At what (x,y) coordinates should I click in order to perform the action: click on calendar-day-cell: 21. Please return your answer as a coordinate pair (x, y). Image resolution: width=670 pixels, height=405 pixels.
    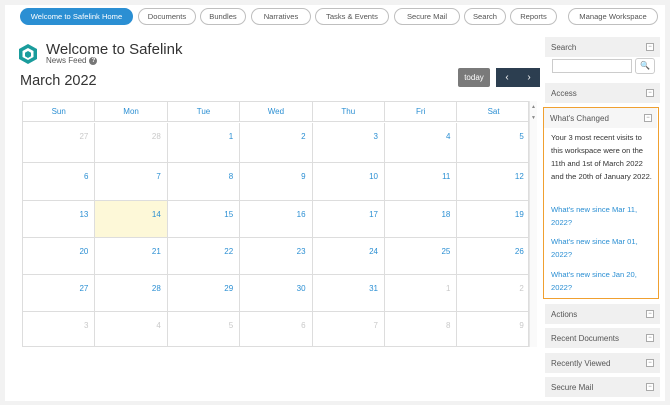
    Looking at the image, I should click on (131, 256).